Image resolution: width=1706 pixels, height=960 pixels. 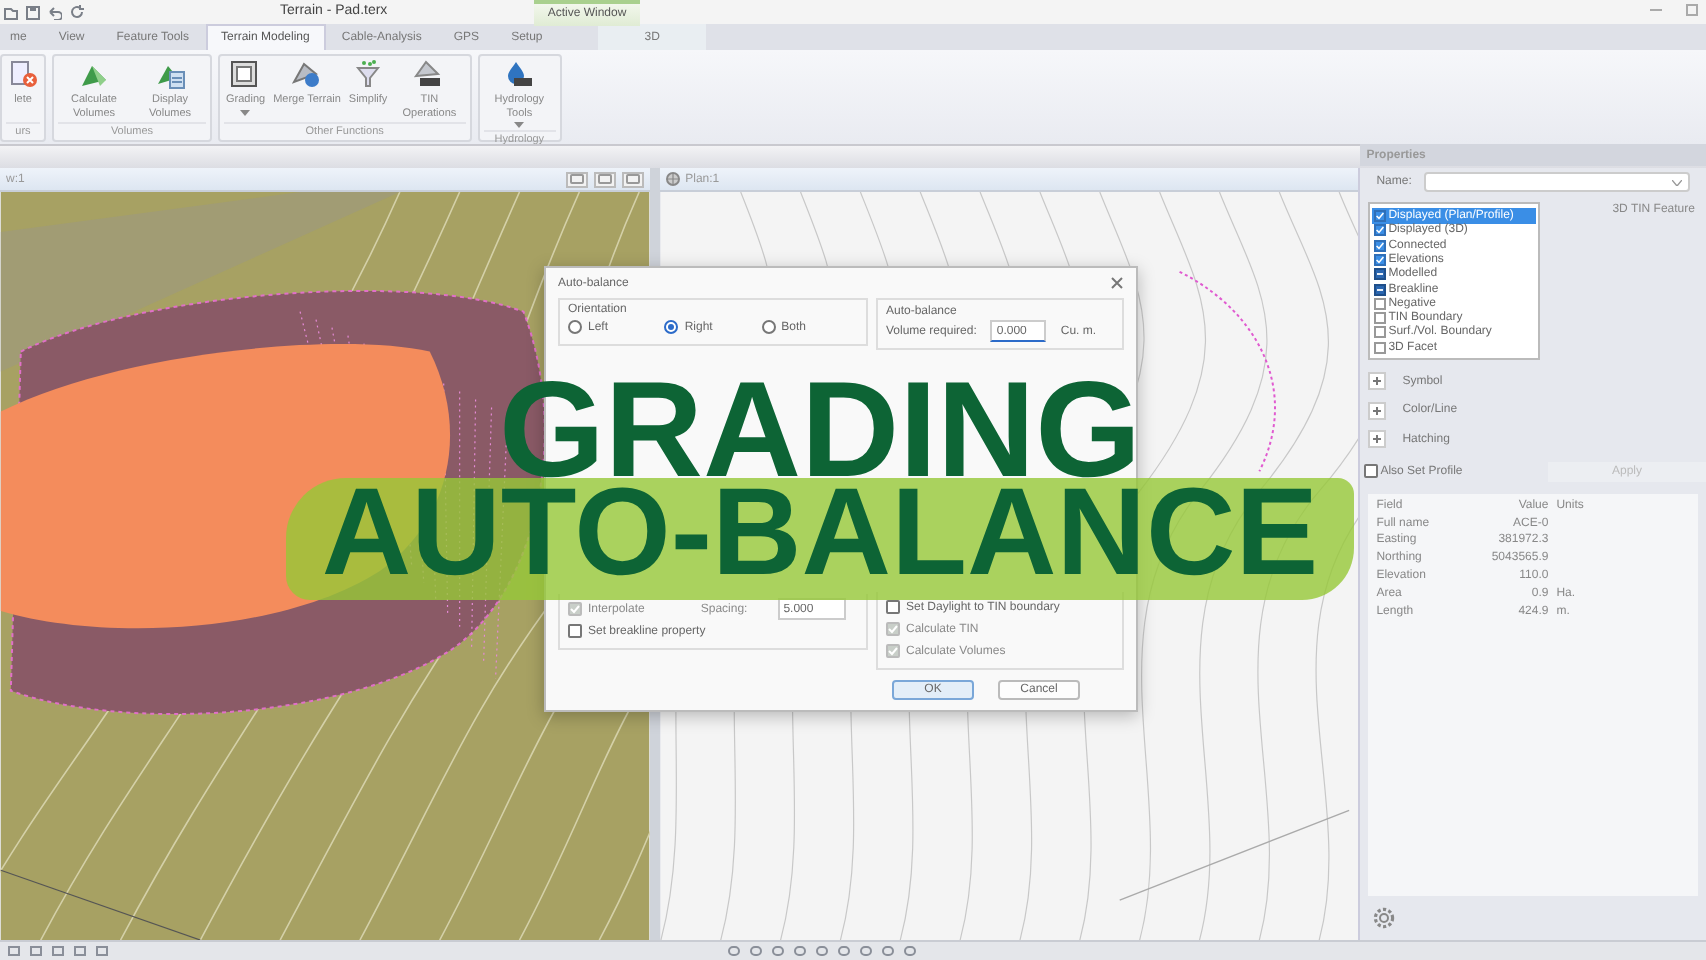 I want to click on close-icon, so click(x=1117, y=283).